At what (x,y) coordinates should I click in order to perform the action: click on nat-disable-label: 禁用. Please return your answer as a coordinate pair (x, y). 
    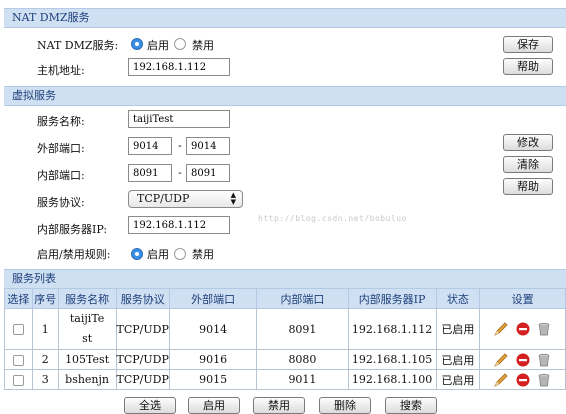
    Looking at the image, I should click on (203, 45).